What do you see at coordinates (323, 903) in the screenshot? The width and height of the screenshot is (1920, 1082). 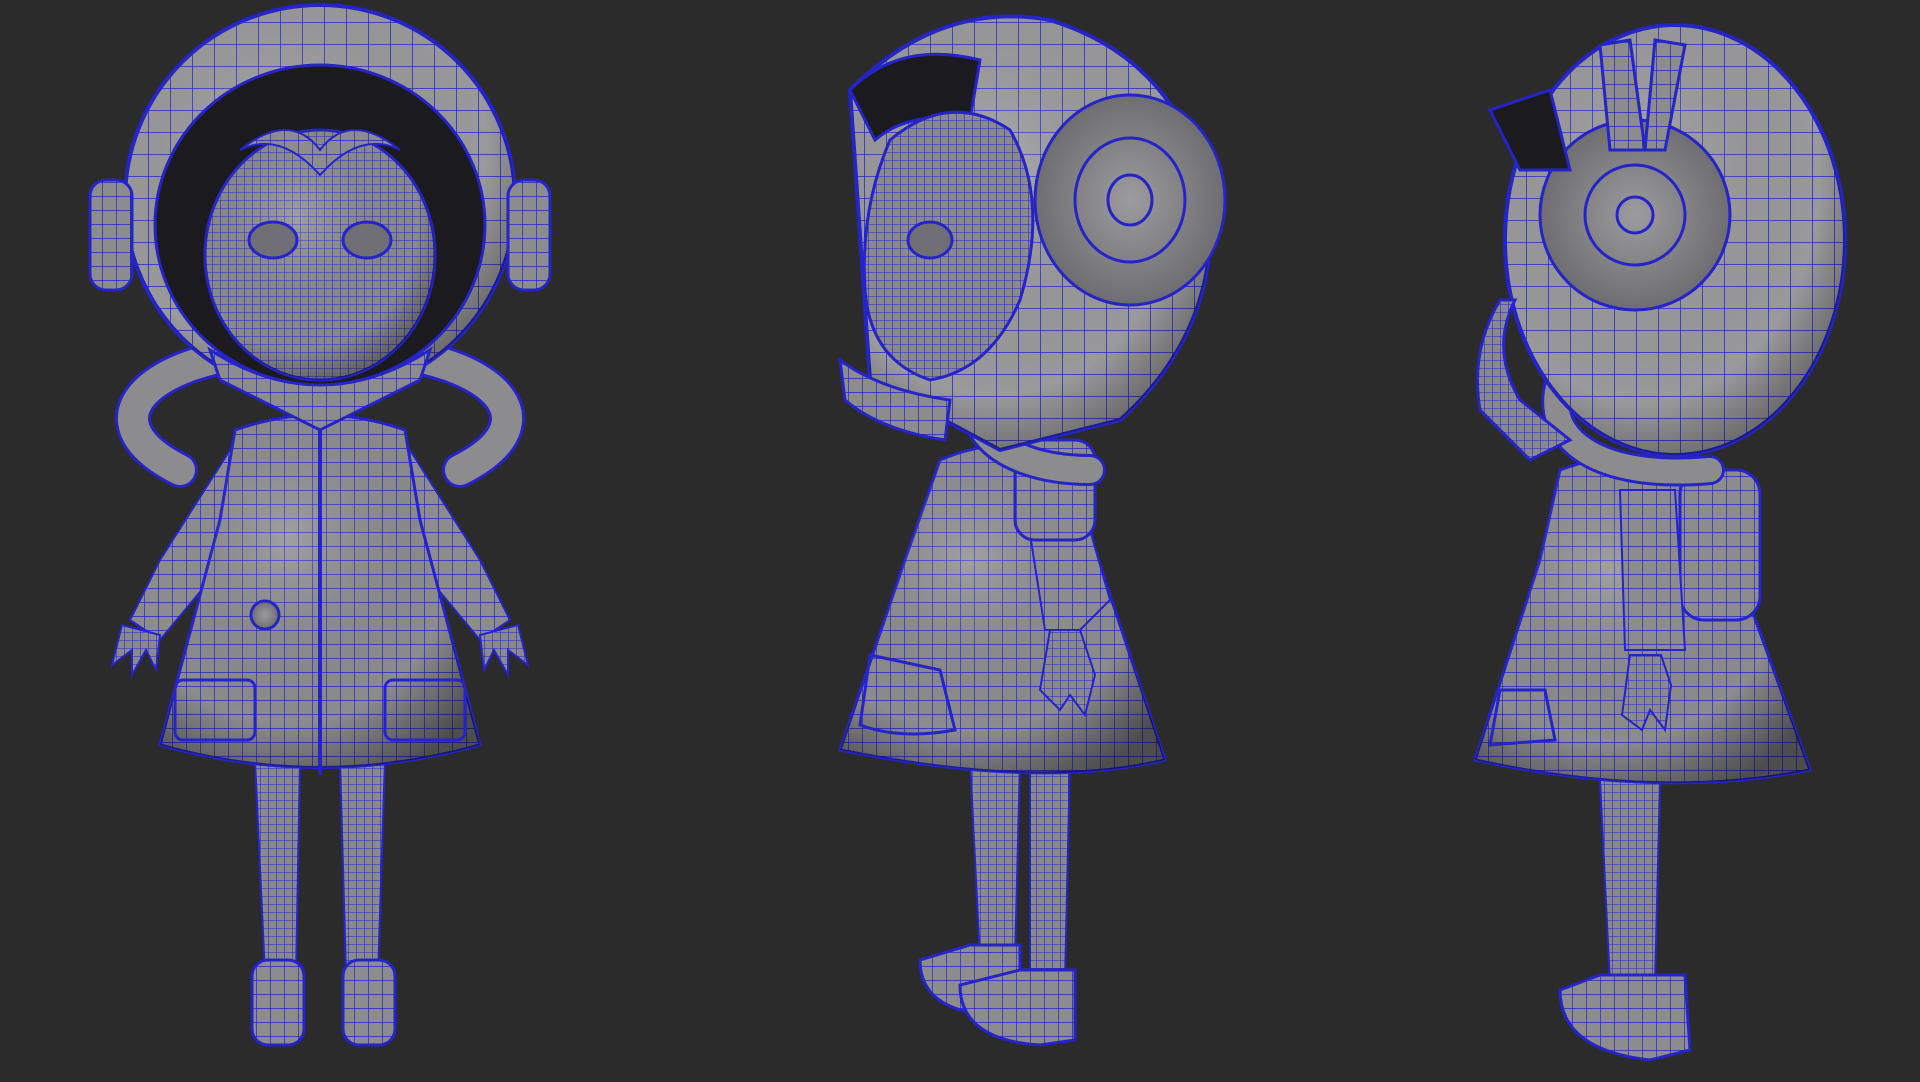 I see `front-legs` at bounding box center [323, 903].